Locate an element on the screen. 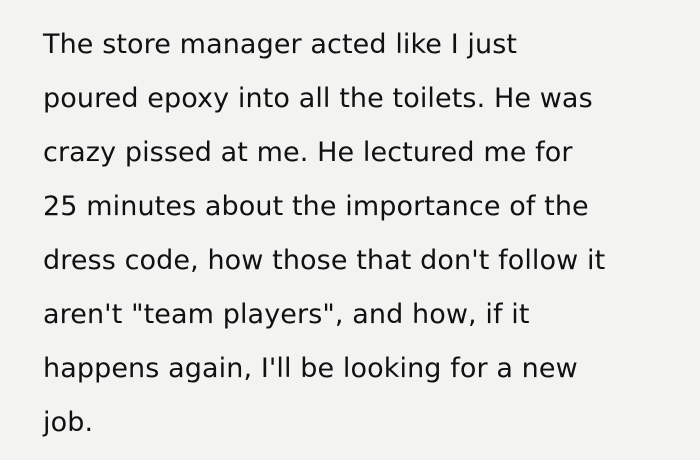  story-line-4: 25 minutes about the importance of the is located at coordinates (316, 206).